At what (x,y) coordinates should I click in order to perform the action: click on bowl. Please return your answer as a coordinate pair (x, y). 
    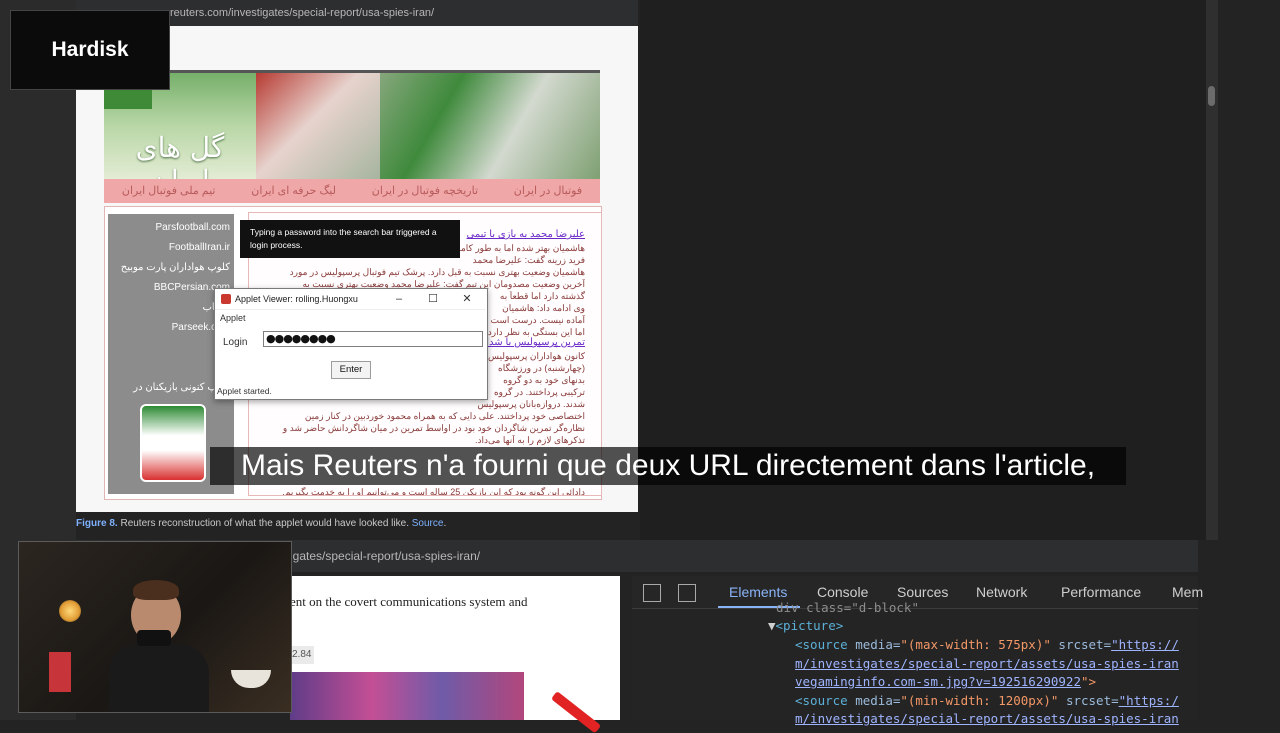
    Looking at the image, I should click on (251, 679).